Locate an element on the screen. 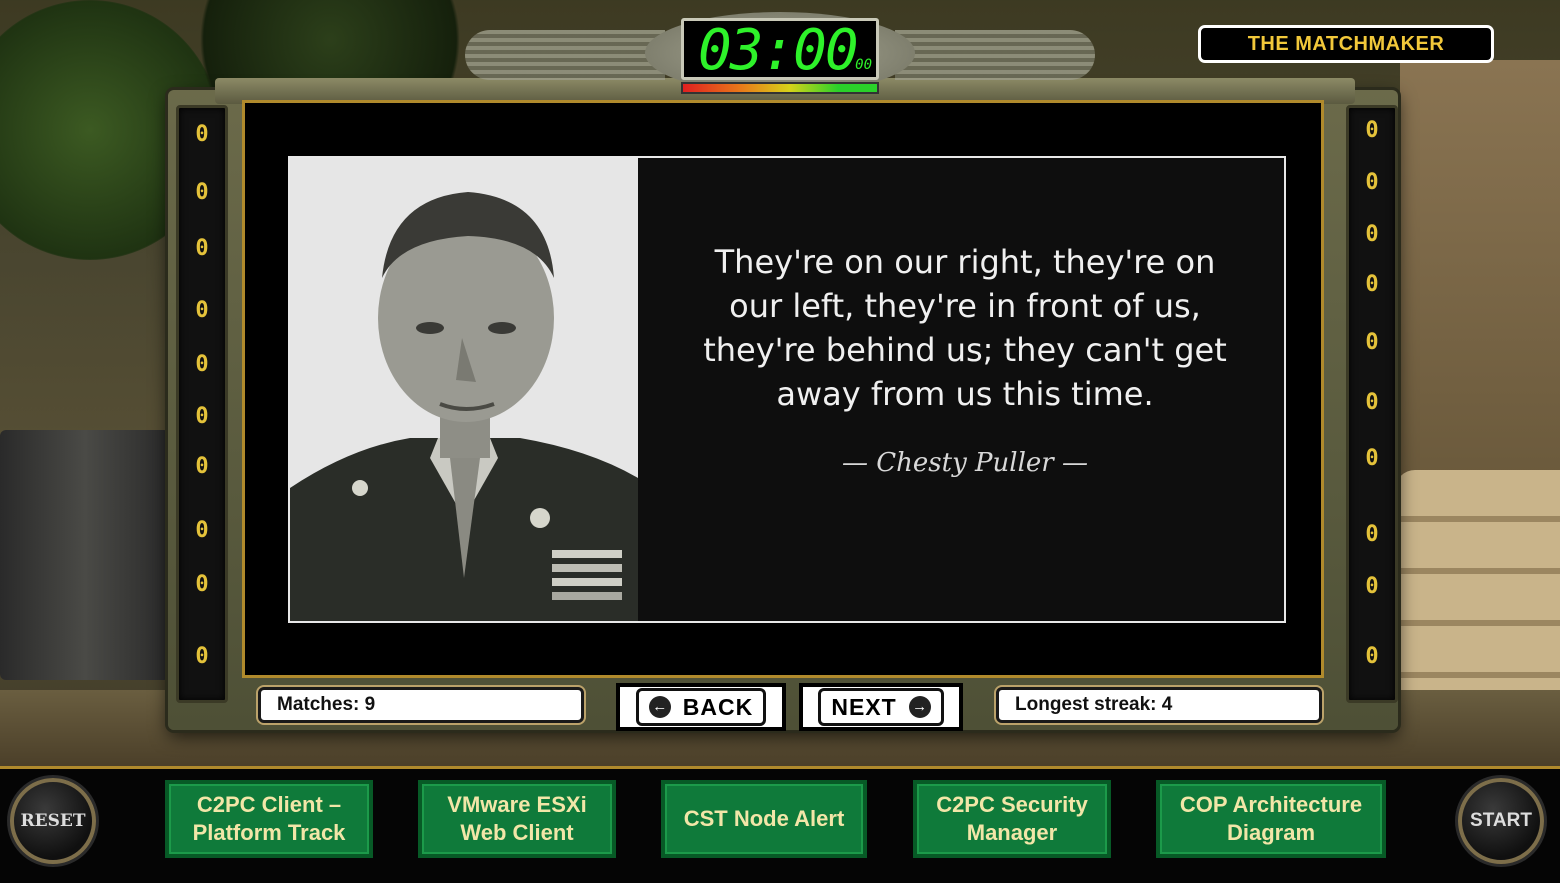 This screenshot has height=883, width=1560. portrait-illustration is located at coordinates (464, 389).